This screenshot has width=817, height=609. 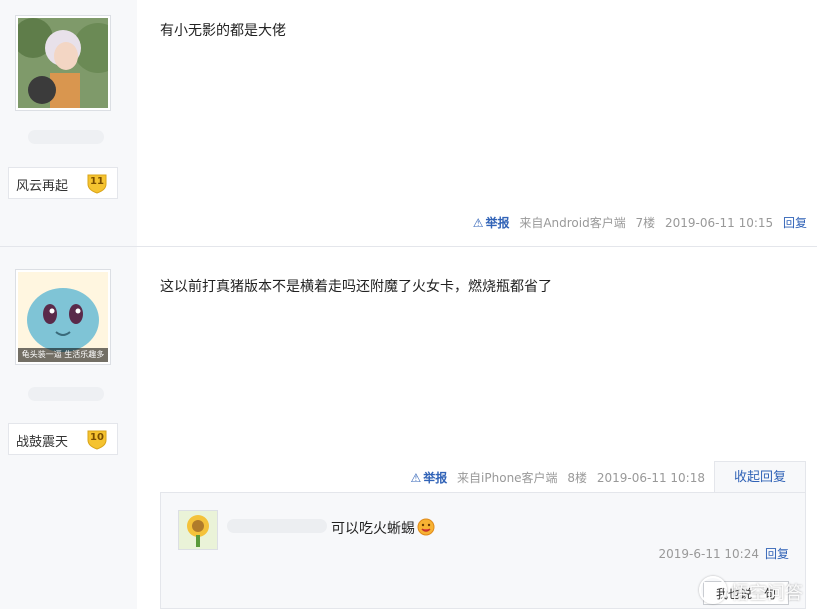 What do you see at coordinates (42, 442) in the screenshot?
I see `level-title: 战鼓震天` at bounding box center [42, 442].